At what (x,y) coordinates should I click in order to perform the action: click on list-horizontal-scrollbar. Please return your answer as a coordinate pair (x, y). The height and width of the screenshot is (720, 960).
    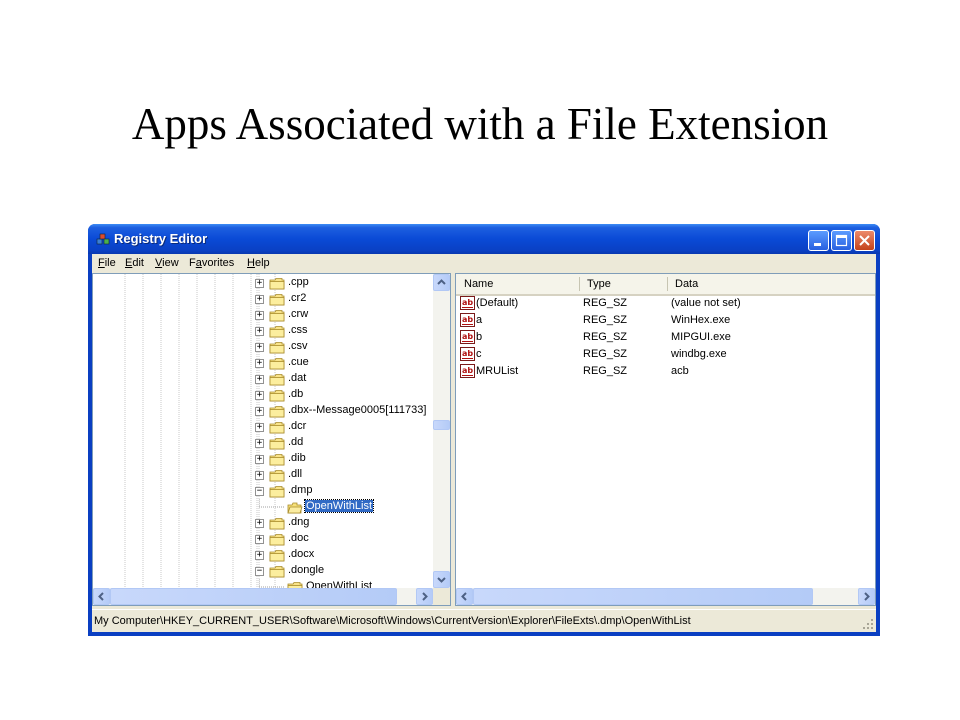
    Looking at the image, I should click on (665, 596).